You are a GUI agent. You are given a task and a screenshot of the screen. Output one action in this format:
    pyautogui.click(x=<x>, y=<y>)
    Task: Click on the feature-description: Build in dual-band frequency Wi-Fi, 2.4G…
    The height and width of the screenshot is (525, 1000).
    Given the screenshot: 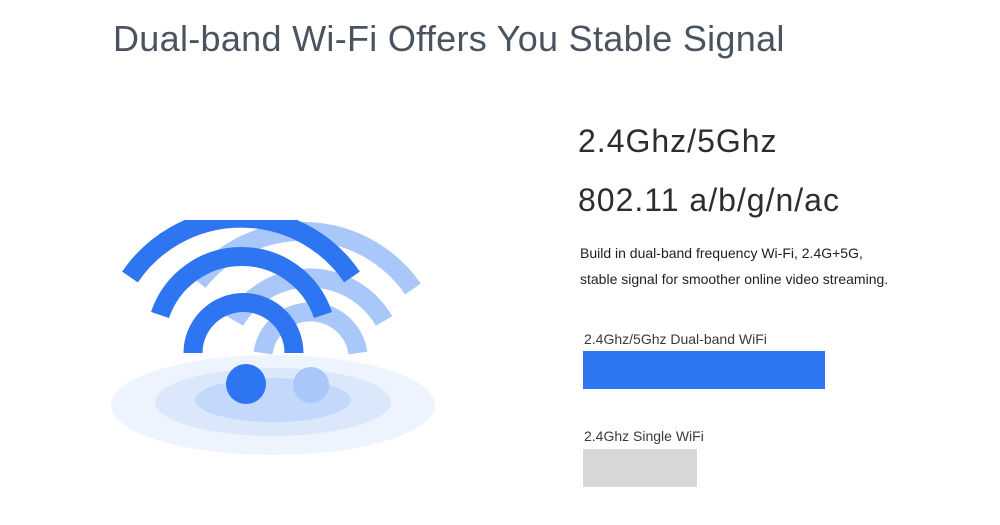 What is the action you would take?
    pyautogui.click(x=734, y=266)
    